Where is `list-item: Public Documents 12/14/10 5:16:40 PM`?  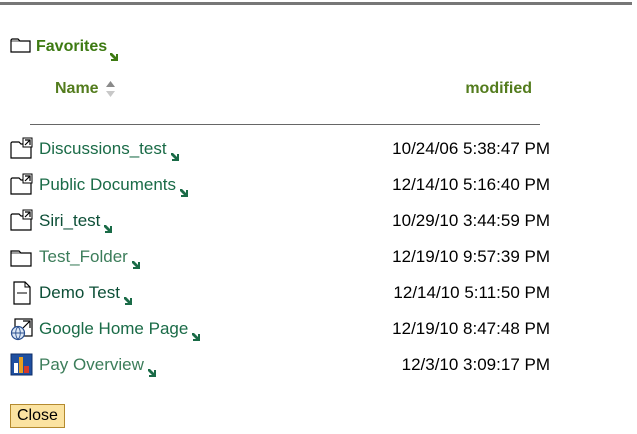 list-item: Public Documents 12/14/10 5:16:40 PM is located at coordinates (280, 188).